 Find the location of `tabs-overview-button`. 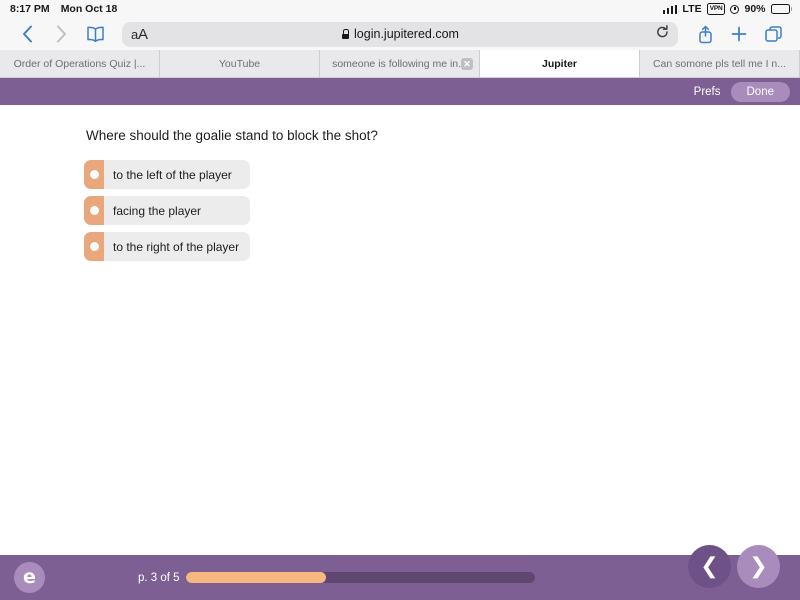

tabs-overview-button is located at coordinates (773, 34).